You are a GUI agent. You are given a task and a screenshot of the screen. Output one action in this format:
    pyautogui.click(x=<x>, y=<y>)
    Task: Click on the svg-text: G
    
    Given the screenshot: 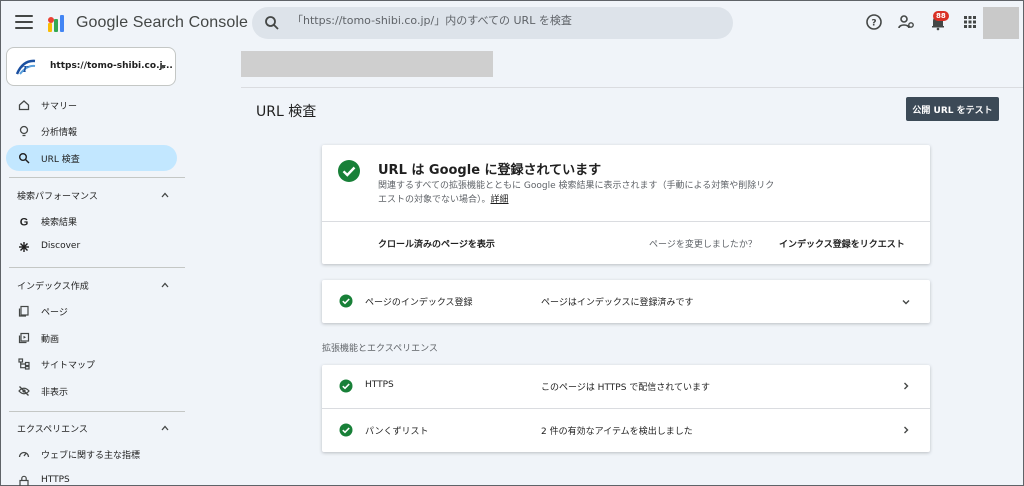 What is the action you would take?
    pyautogui.click(x=24, y=222)
    